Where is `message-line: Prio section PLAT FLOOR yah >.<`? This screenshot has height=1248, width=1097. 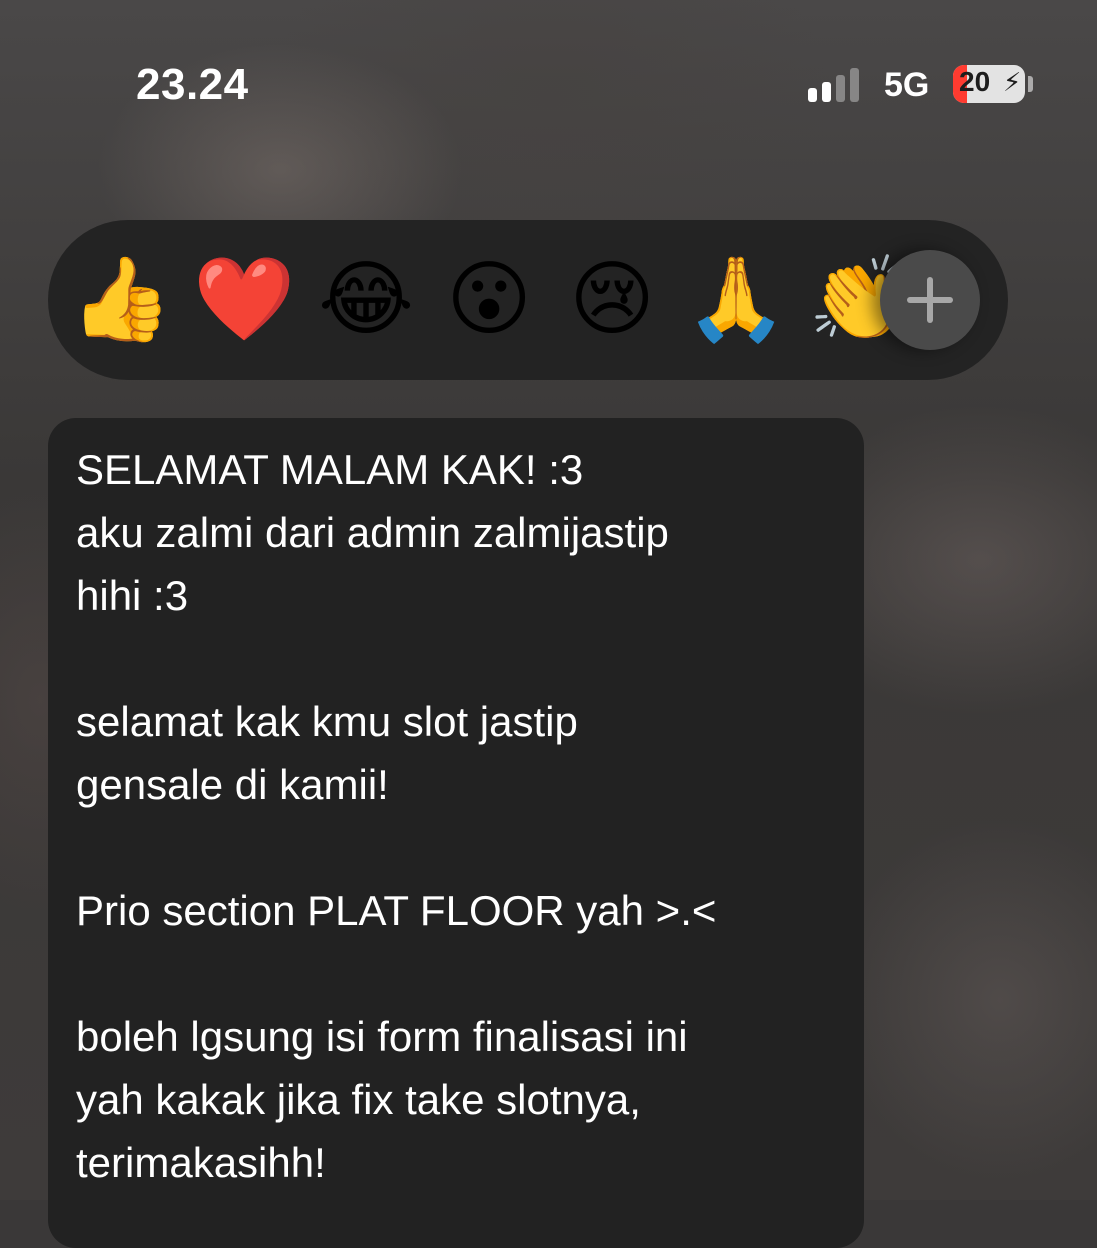 message-line: Prio section PLAT FLOOR yah >.< is located at coordinates (396, 910).